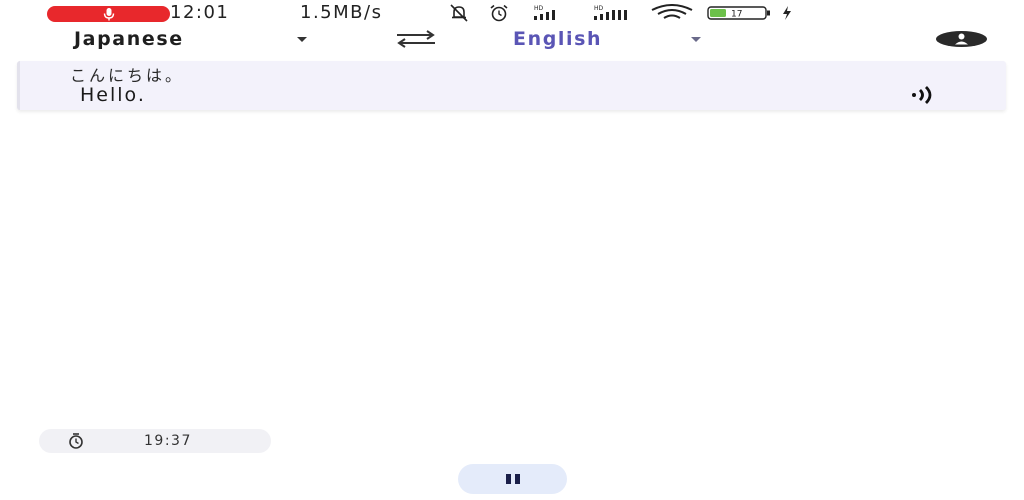 The height and width of the screenshot is (500, 1024). I want to click on speaker-icon, so click(930, 95).